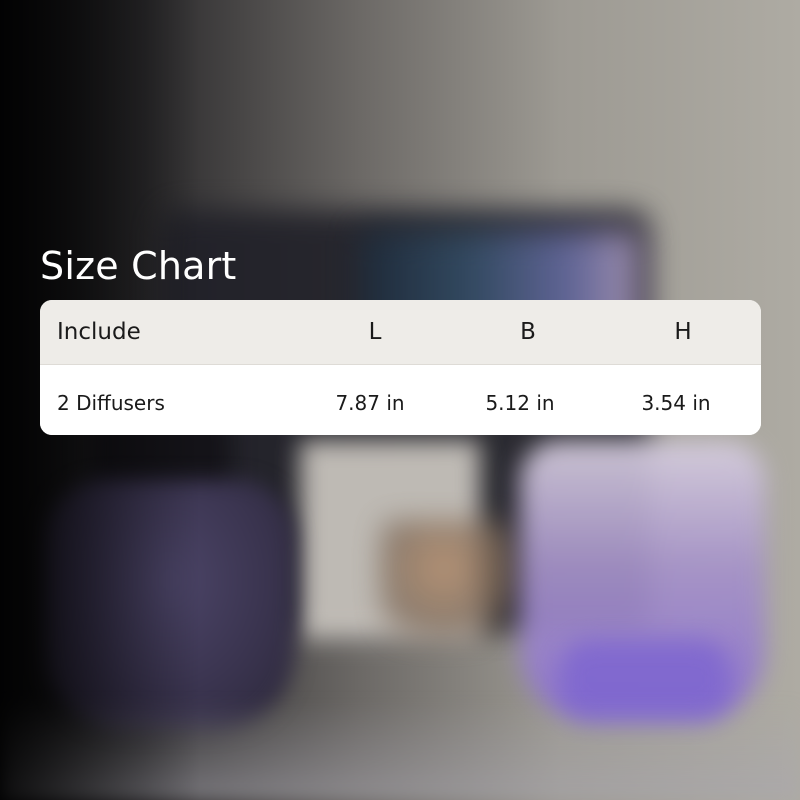 Image resolution: width=800 pixels, height=800 pixels. Describe the element at coordinates (676, 403) in the screenshot. I see `cell-height: 3.54 in` at that location.